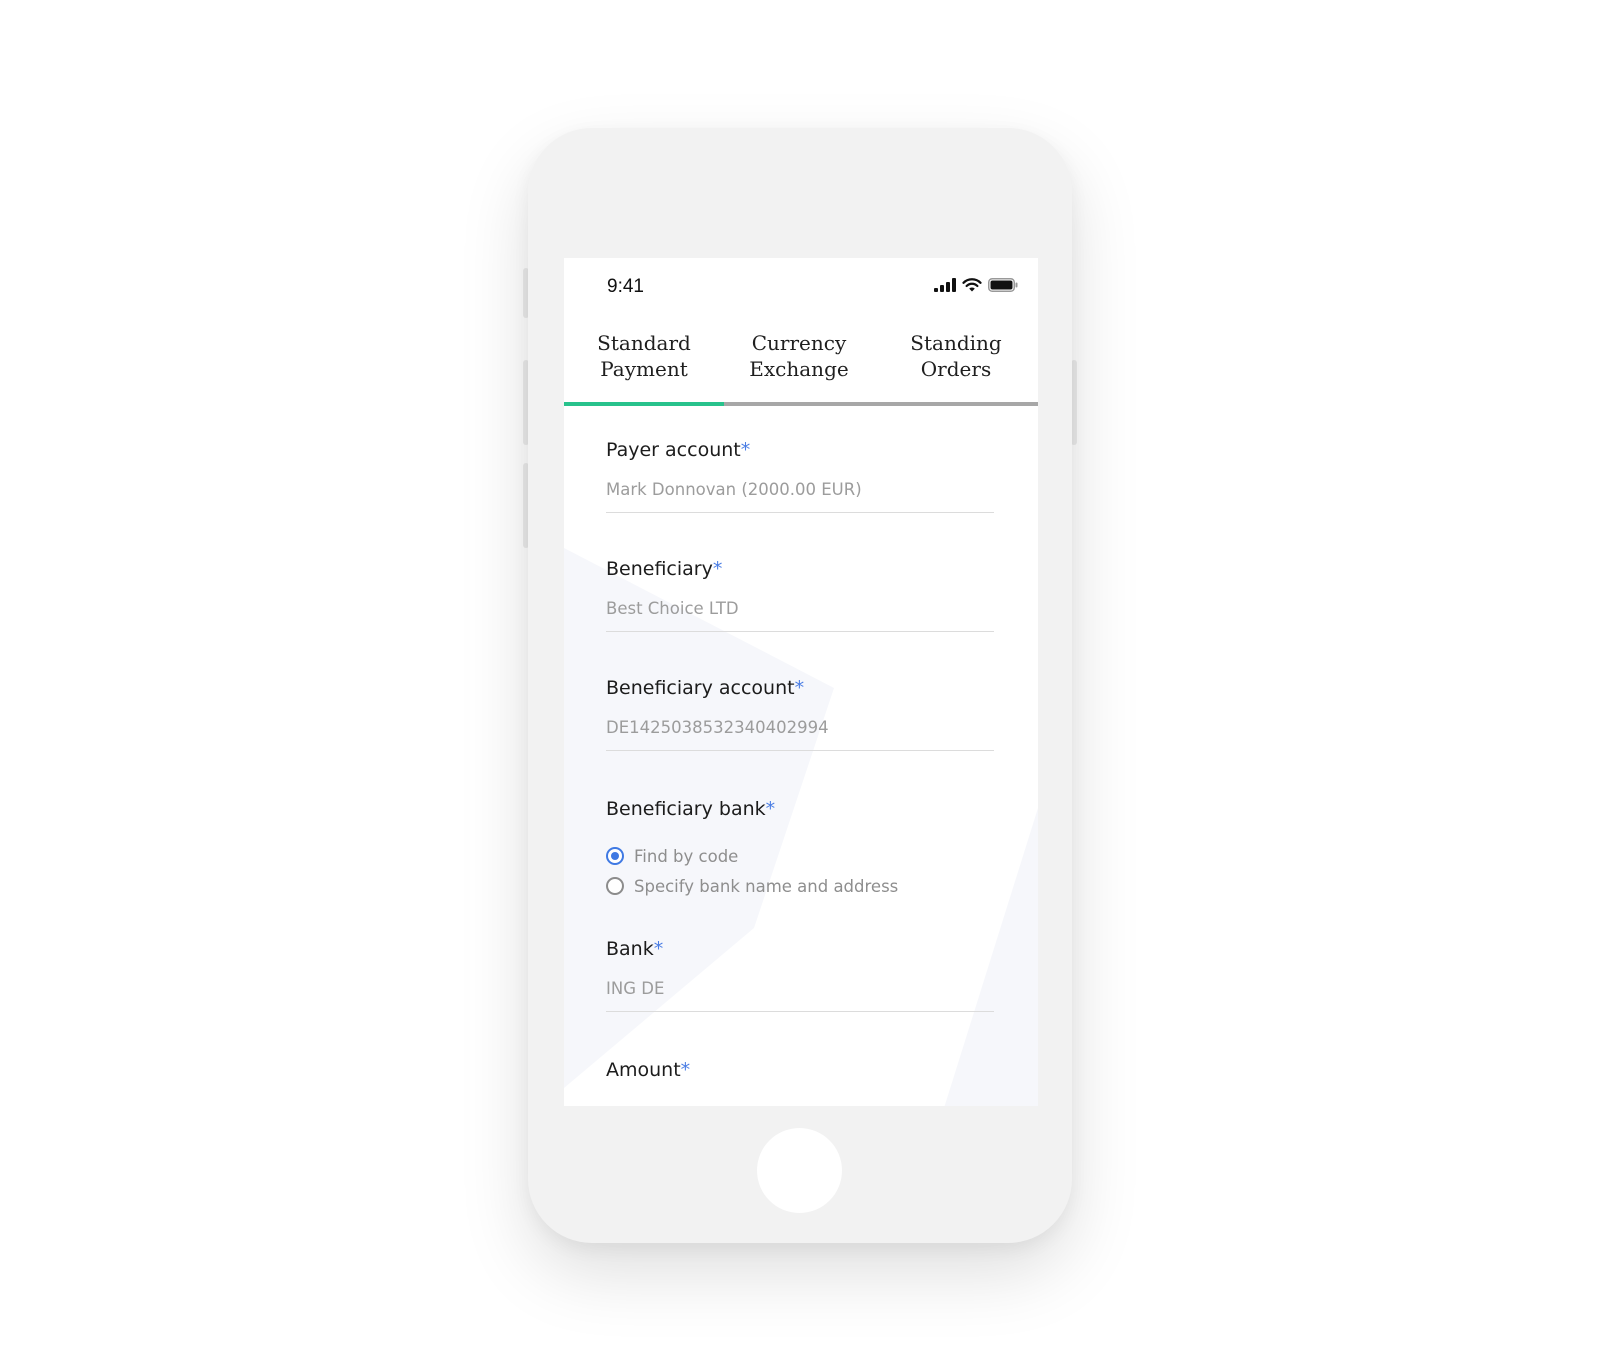 The height and width of the screenshot is (1365, 1600). What do you see at coordinates (766, 886) in the screenshot?
I see `radio-label: Specify bank name and address` at bounding box center [766, 886].